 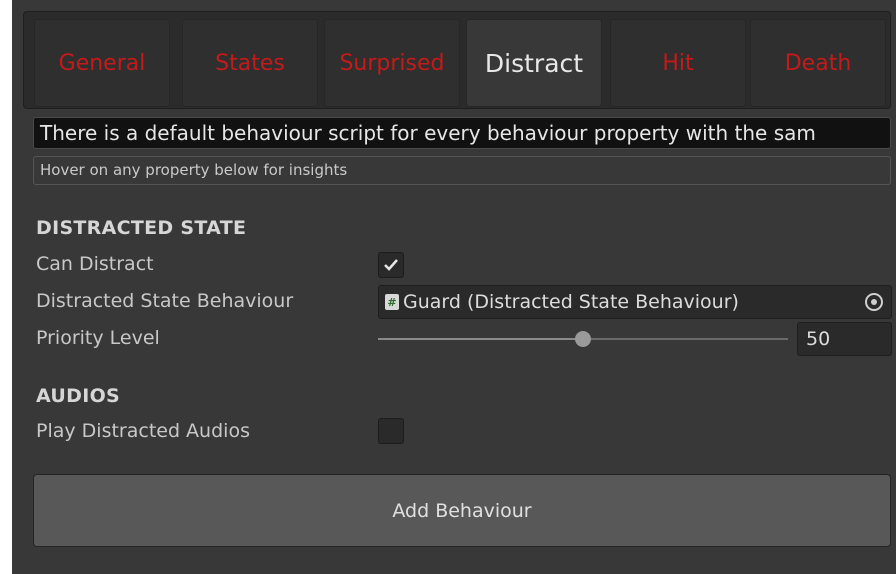 I want to click on tab-surprised: Surprised, so click(x=392, y=63).